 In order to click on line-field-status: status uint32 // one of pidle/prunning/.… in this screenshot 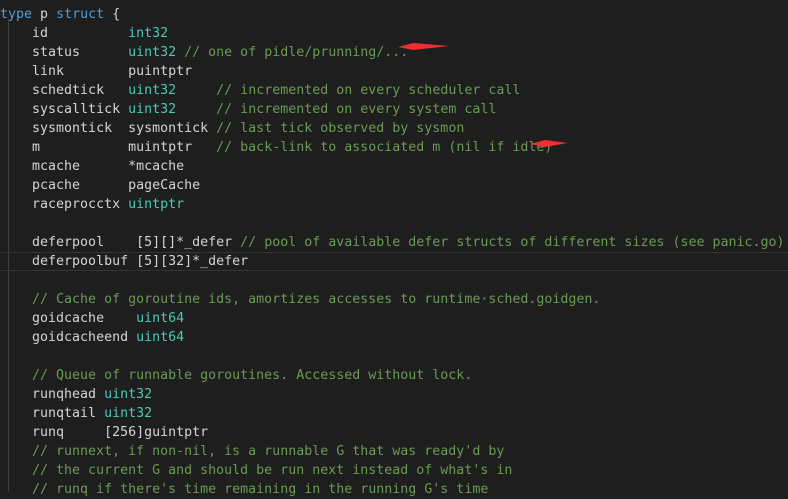, I will do `click(394, 52)`.